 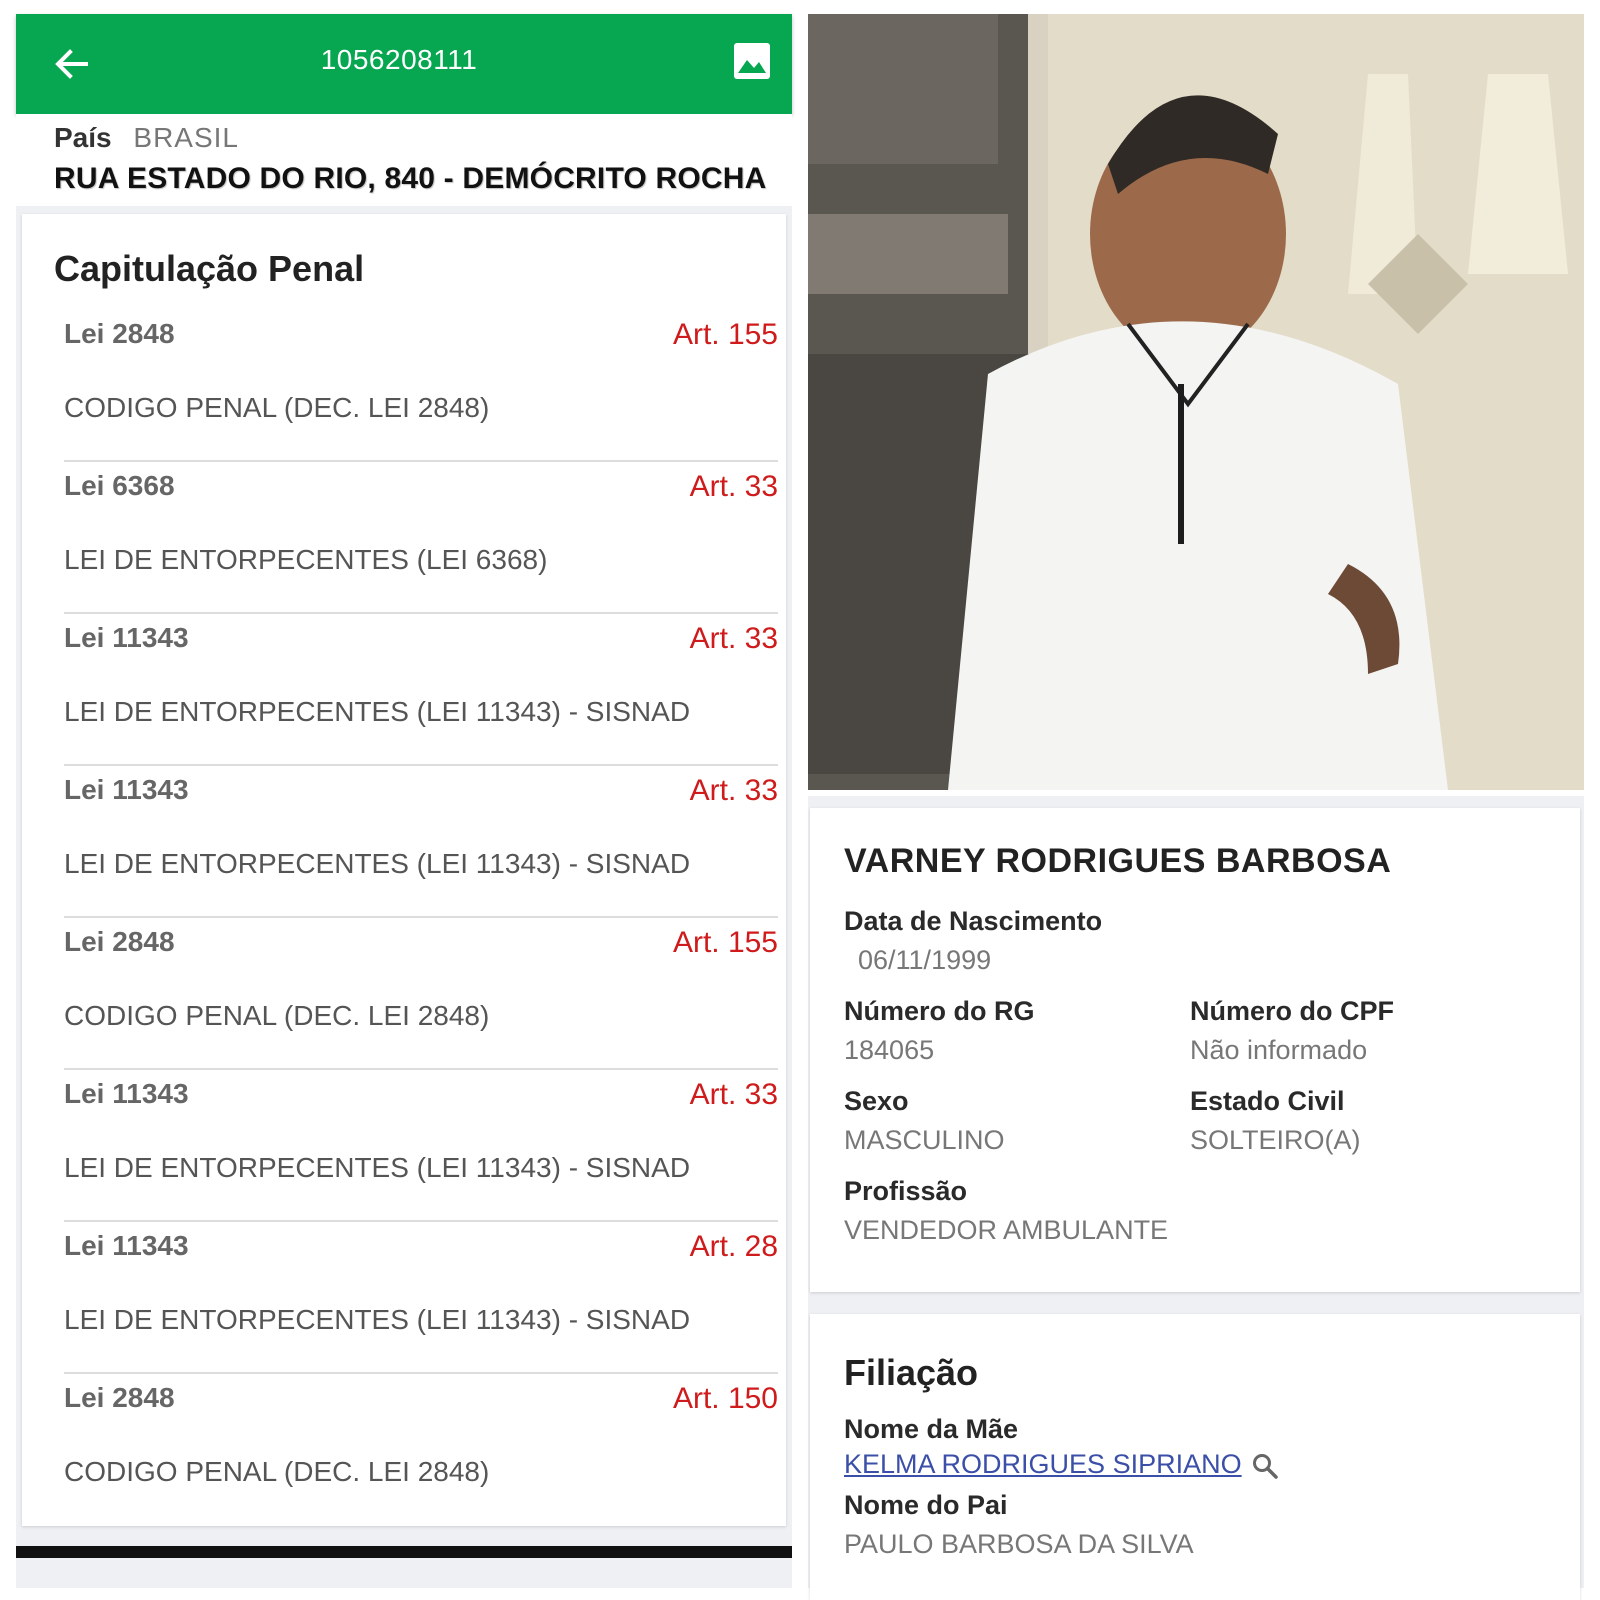 I want to click on article-number: Art. 150, so click(x=725, y=1398).